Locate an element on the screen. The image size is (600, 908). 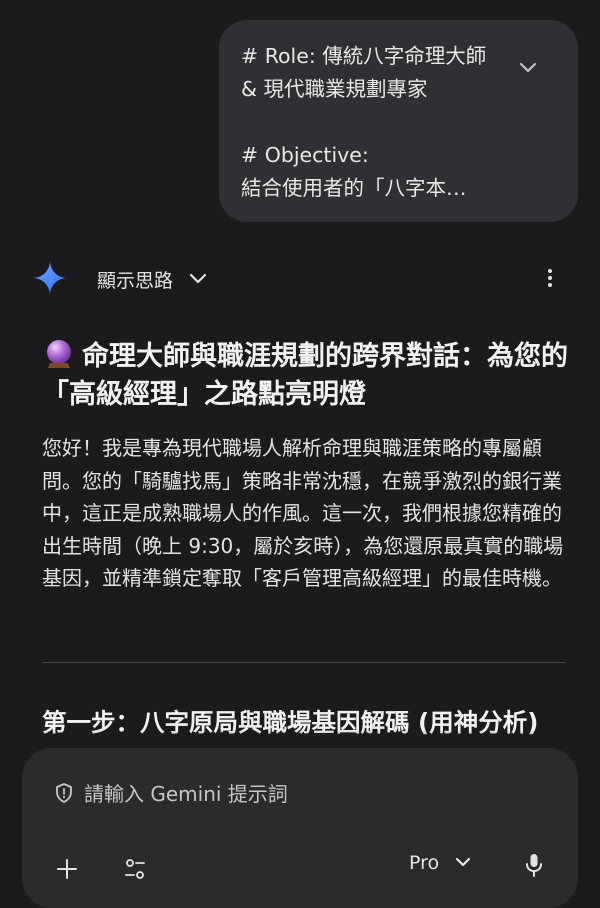
divider is located at coordinates (304, 662).